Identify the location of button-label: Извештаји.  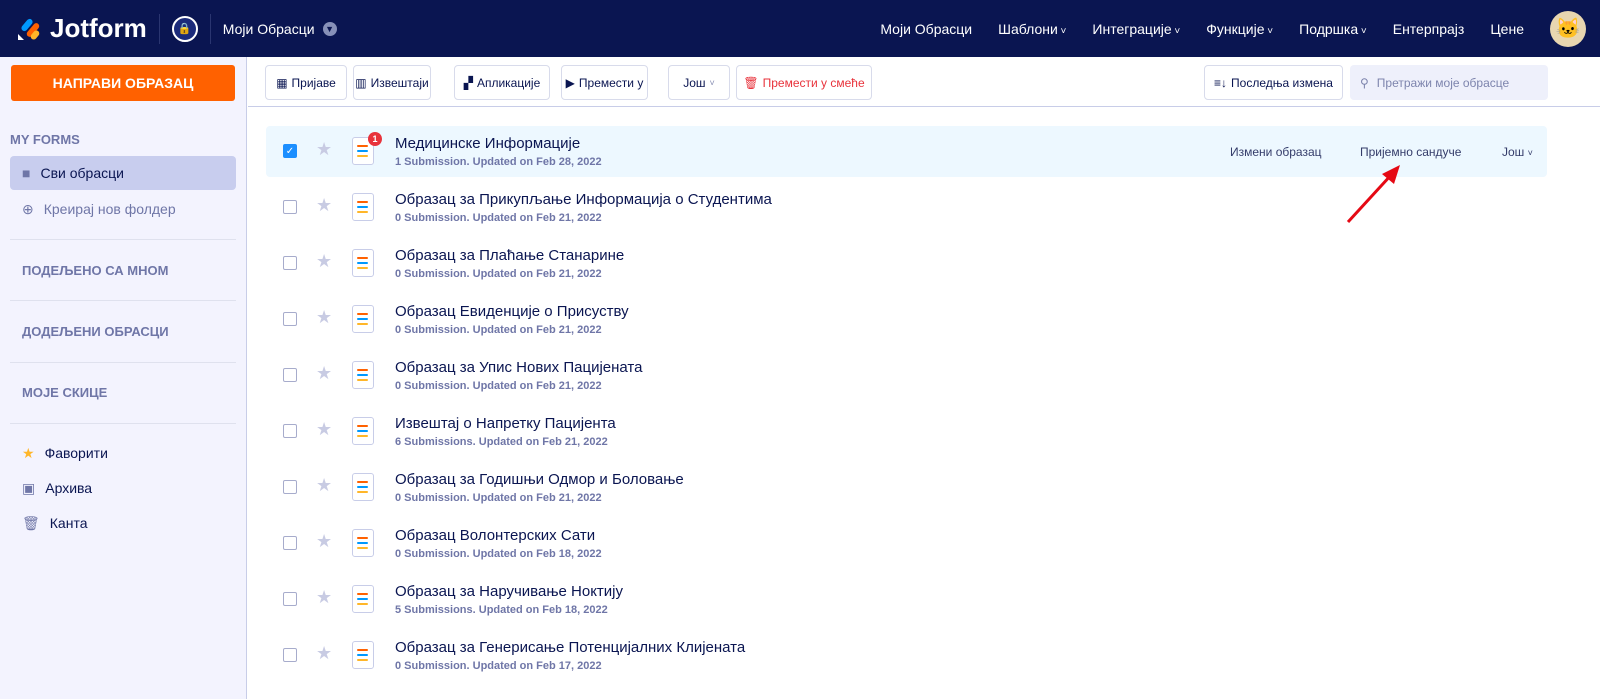
(399, 82).